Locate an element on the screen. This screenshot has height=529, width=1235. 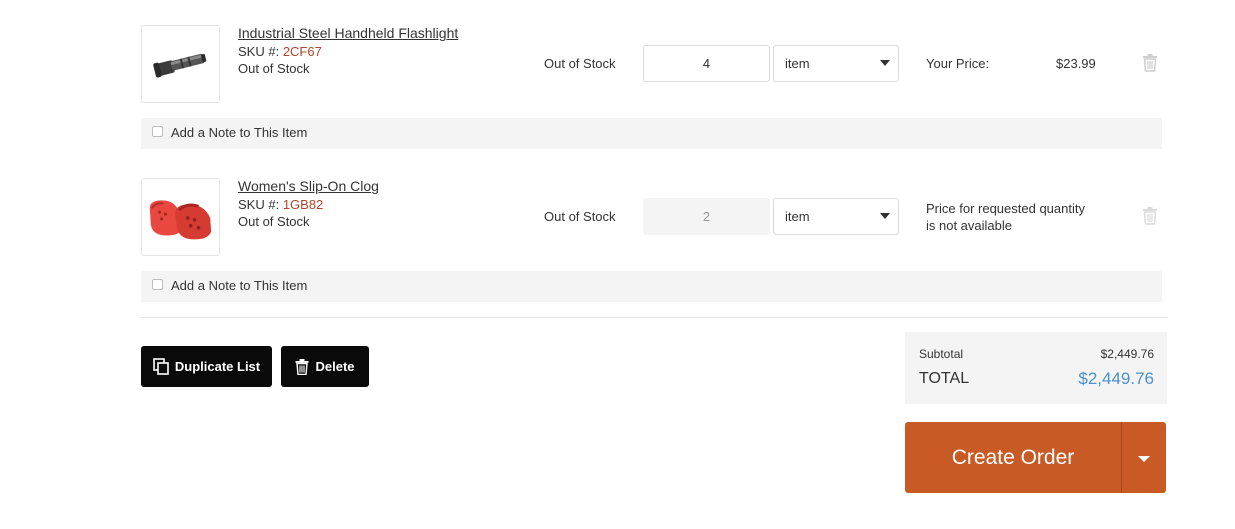
sku-line: SKU #: 2CF67 is located at coordinates (383, 51).